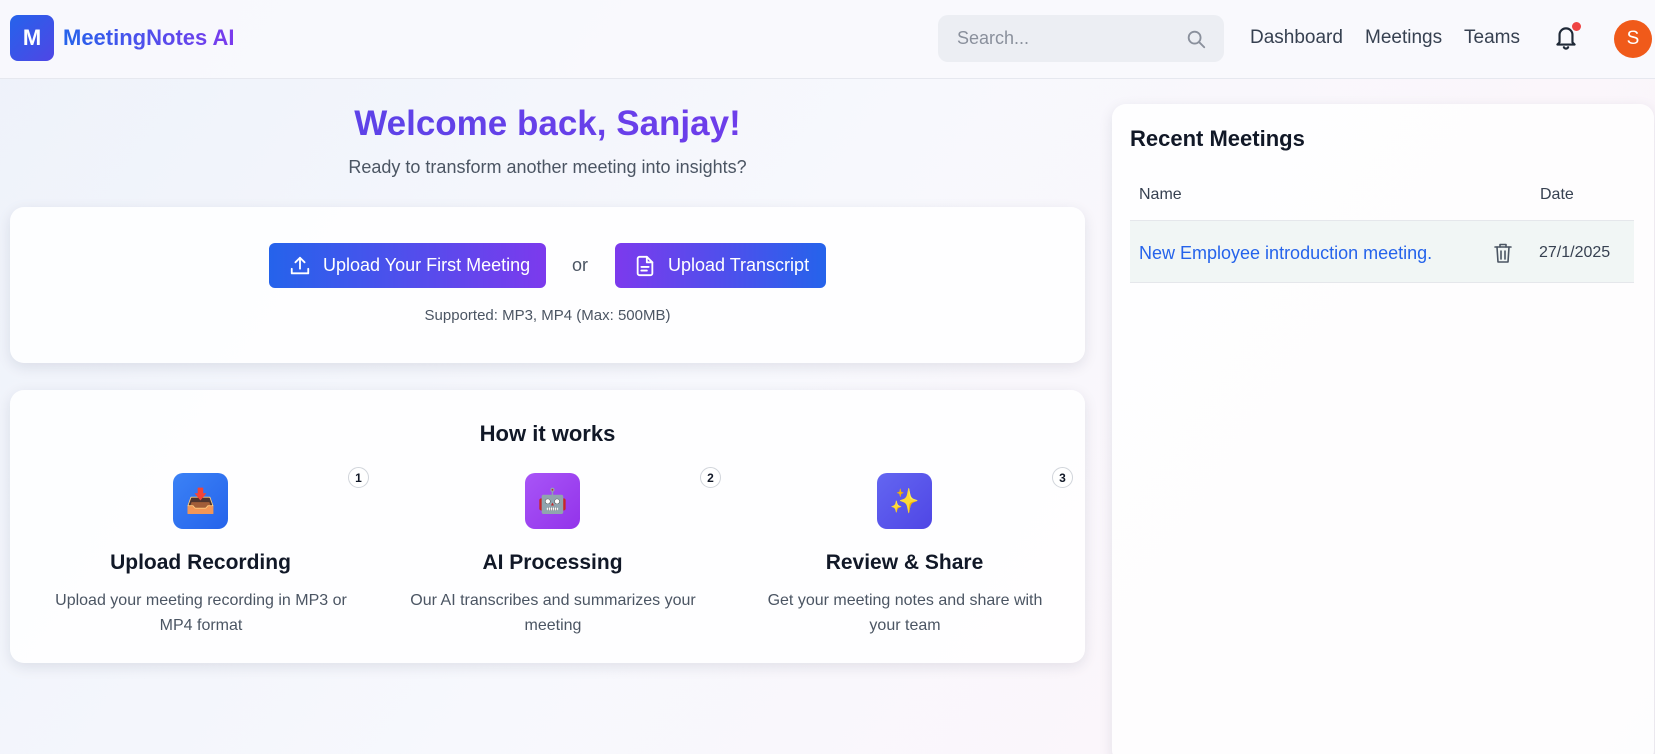 The height and width of the screenshot is (754, 1655). What do you see at coordinates (710, 477) in the screenshot?
I see `step-number-badge: 2` at bounding box center [710, 477].